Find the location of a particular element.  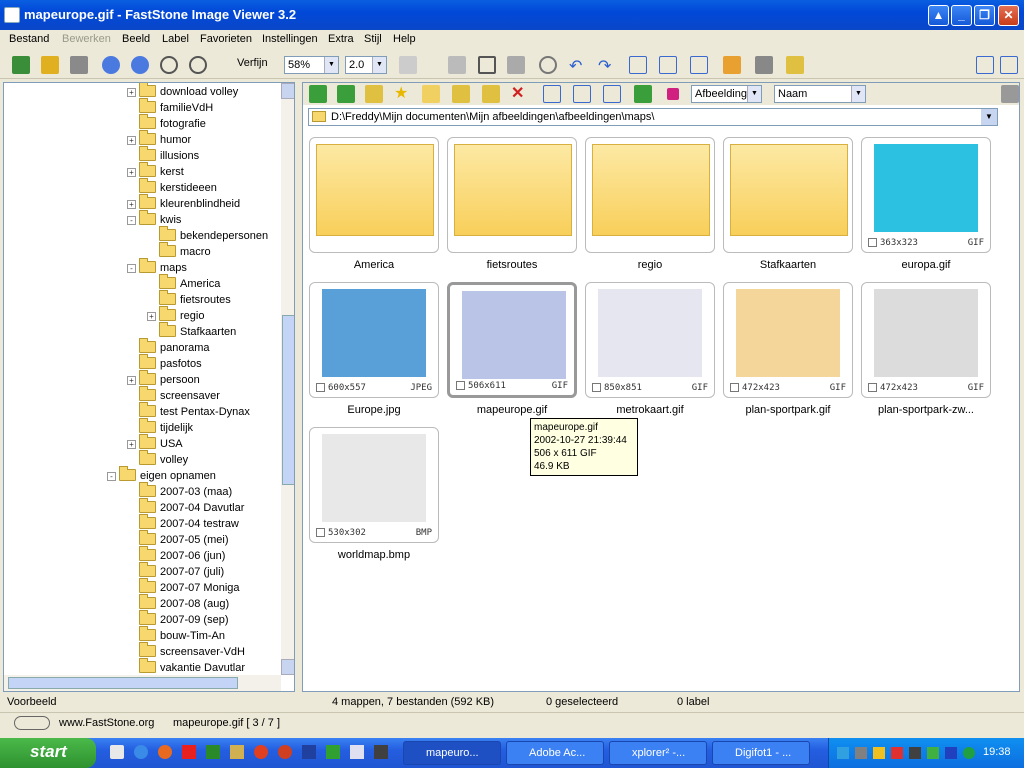

chevron-down-icon: ▼ is located at coordinates (989, 117).